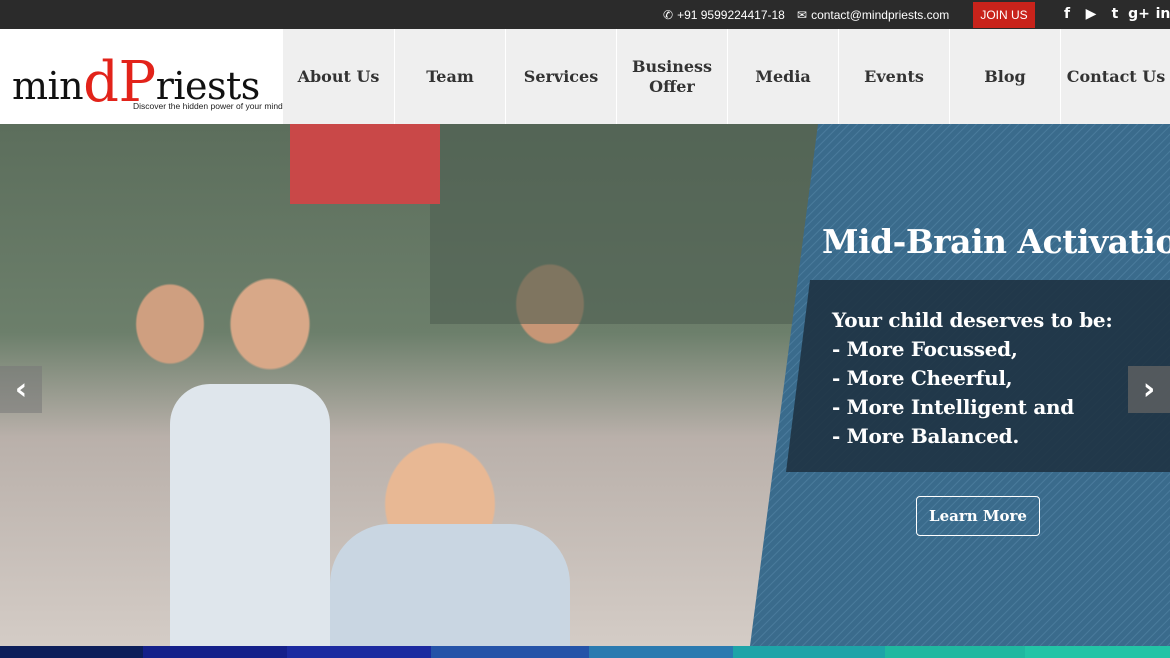 This screenshot has width=1170, height=658. What do you see at coordinates (996, 241) in the screenshot?
I see `hero-title: Mid-Brain Activation` at bounding box center [996, 241].